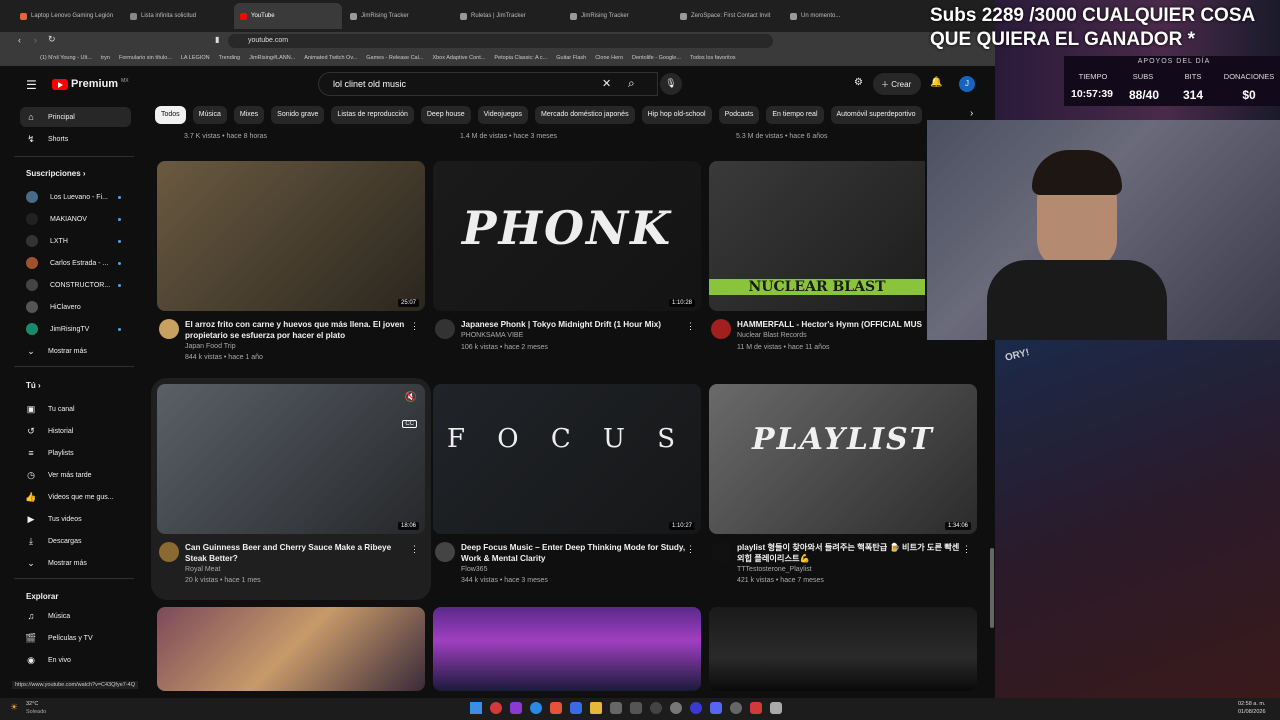 This screenshot has width=1280, height=720. I want to click on account-avatar: J, so click(967, 84).